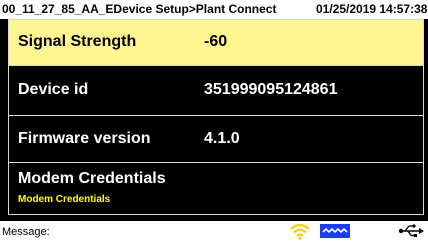 This screenshot has width=428, height=241. What do you see at coordinates (411, 231) in the screenshot?
I see `usb-icon` at bounding box center [411, 231].